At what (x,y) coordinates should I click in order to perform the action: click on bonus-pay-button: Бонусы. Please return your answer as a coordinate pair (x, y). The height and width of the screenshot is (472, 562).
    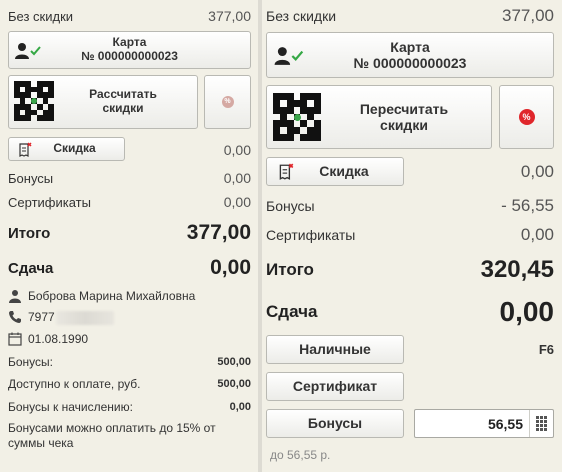
    Looking at the image, I should click on (335, 423).